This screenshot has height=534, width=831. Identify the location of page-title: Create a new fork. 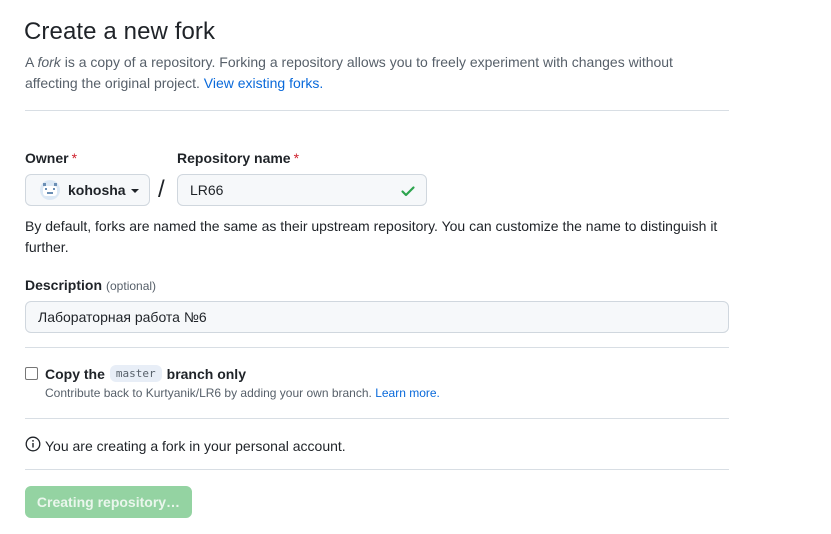
(120, 31).